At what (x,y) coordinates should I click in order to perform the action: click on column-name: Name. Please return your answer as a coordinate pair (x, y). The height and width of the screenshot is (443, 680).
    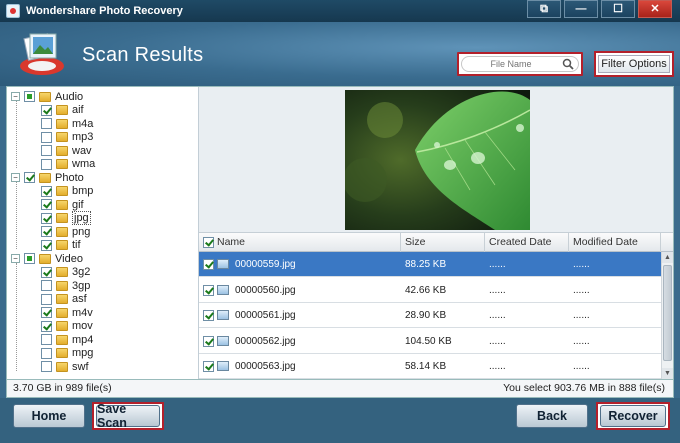
    Looking at the image, I should click on (300, 242).